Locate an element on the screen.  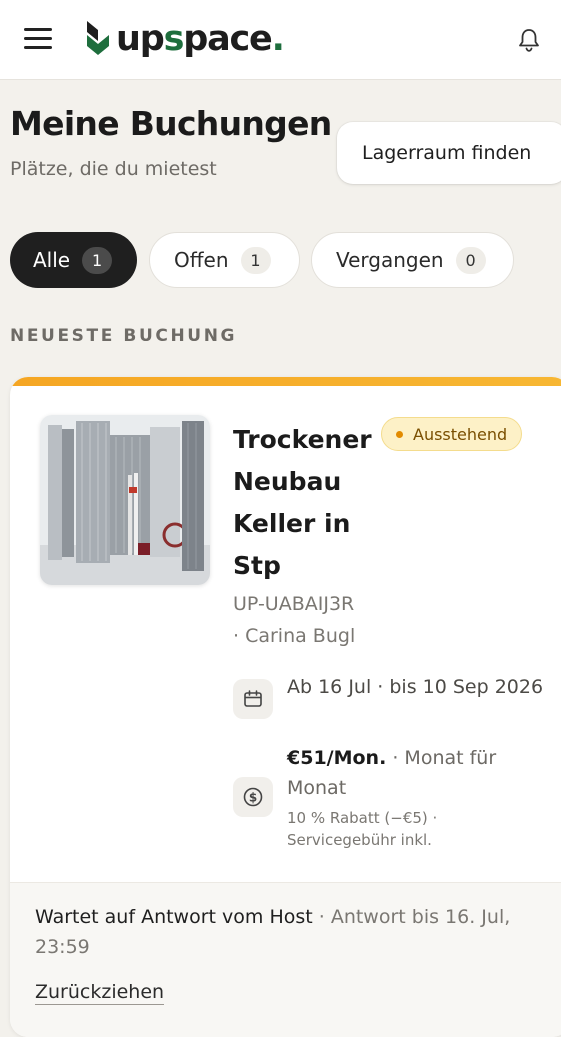
upspace-logo: upspace. is located at coordinates (184, 39).